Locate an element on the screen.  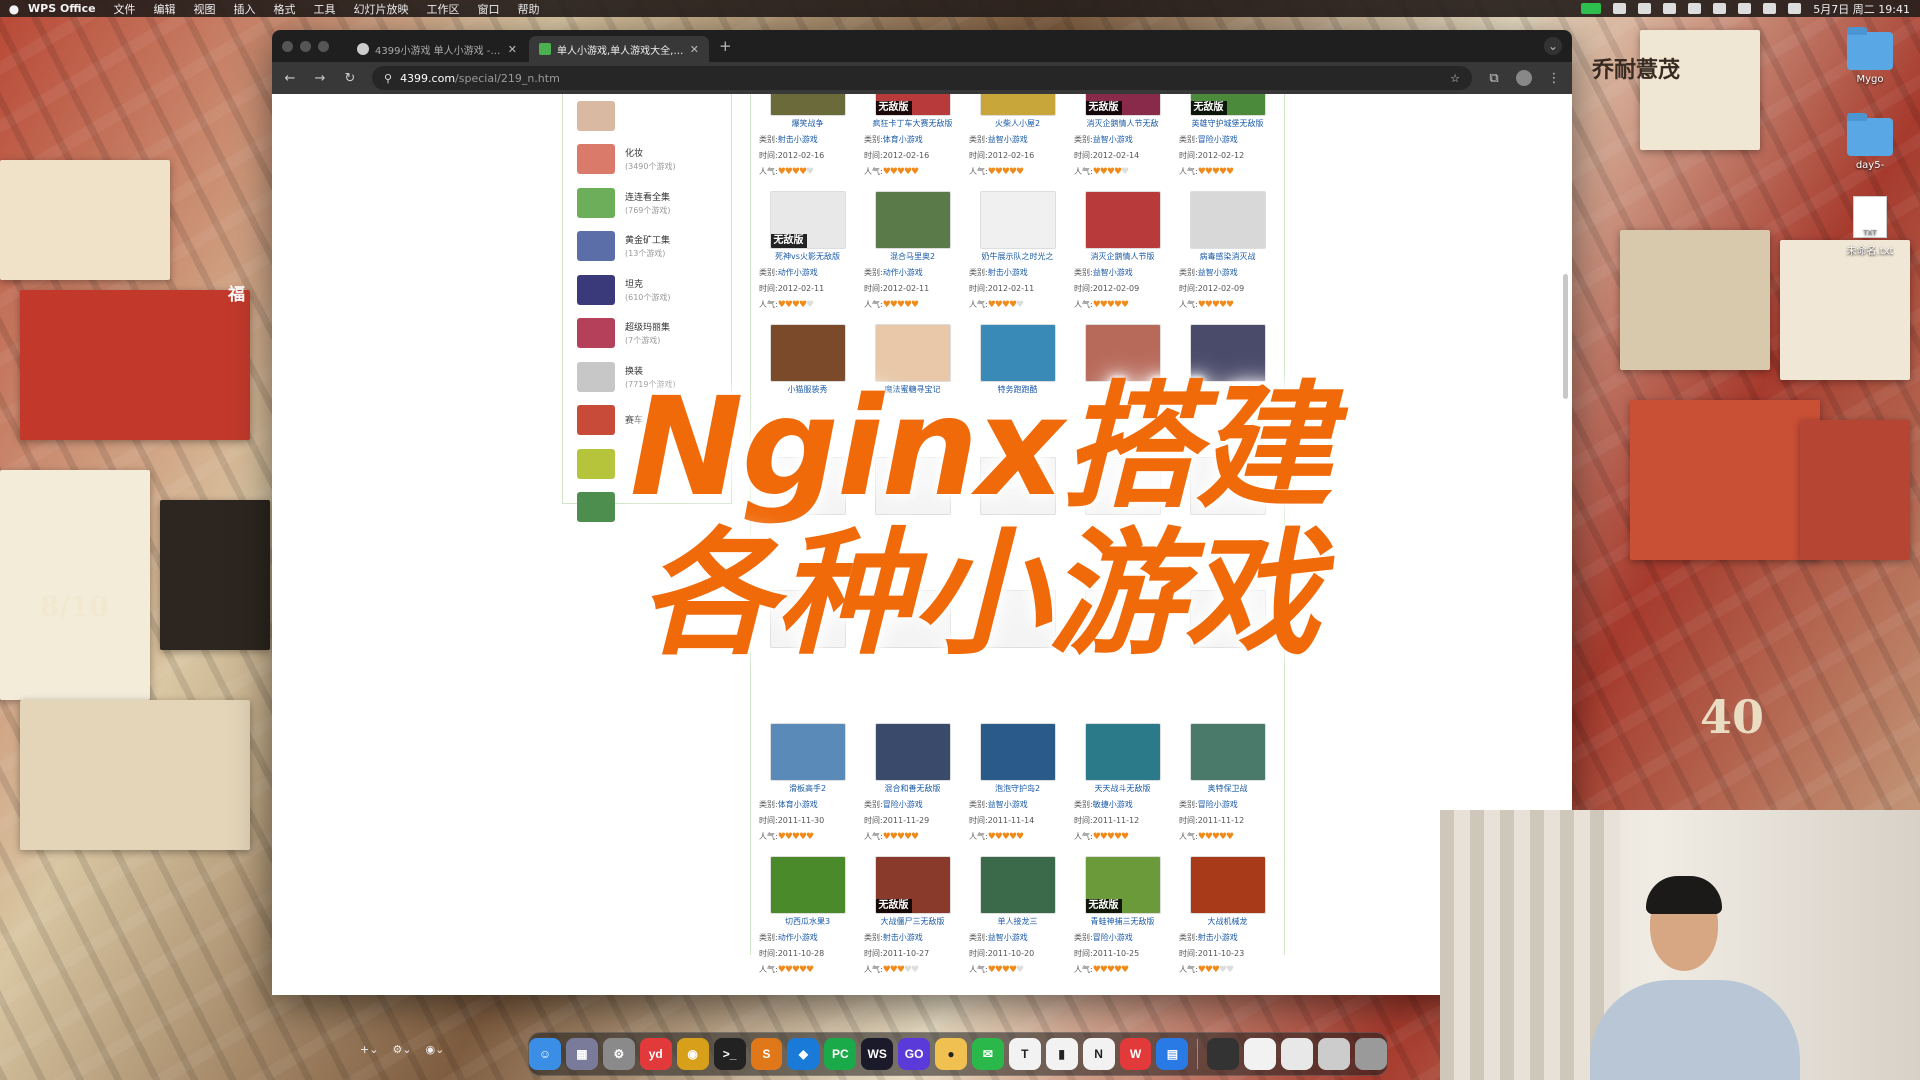
vscode-icon: ◆ is located at coordinates (803, 1054).